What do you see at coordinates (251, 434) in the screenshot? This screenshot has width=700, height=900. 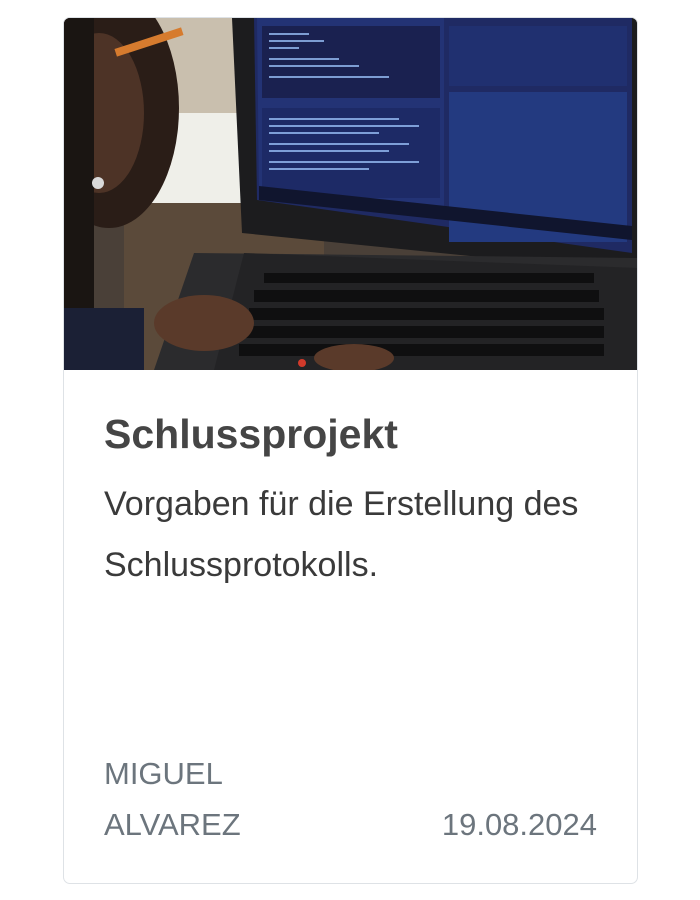 I see `card-title: Schlussprojekt` at bounding box center [251, 434].